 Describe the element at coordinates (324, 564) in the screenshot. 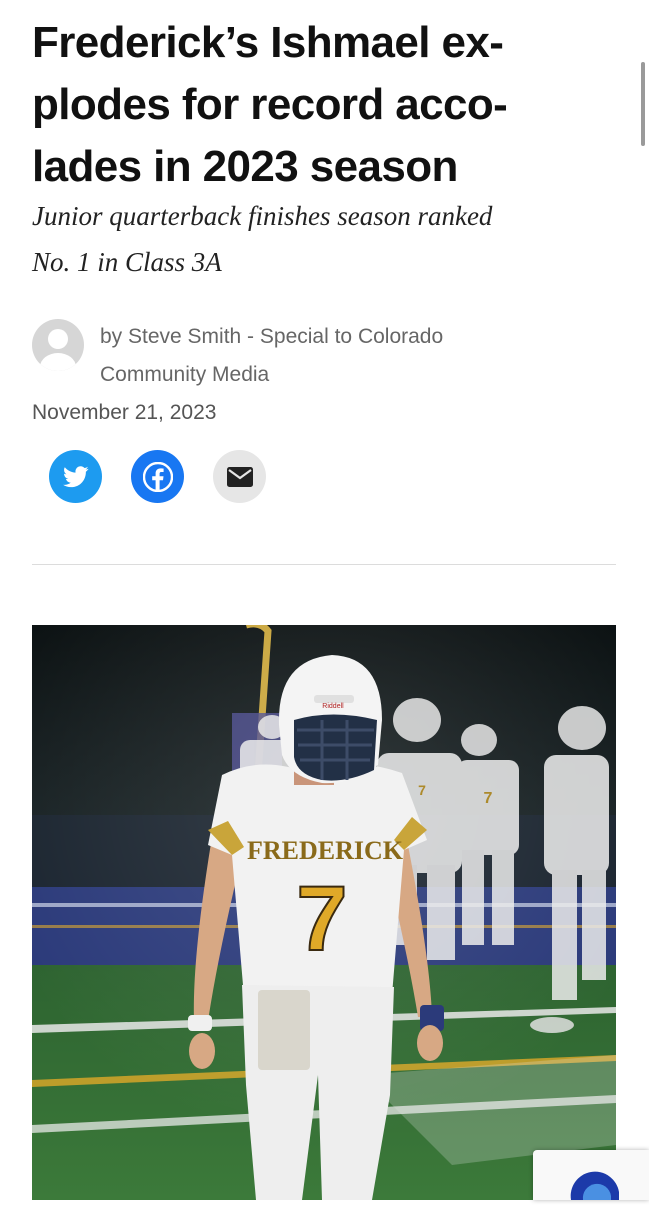

I see `section-divider` at that location.